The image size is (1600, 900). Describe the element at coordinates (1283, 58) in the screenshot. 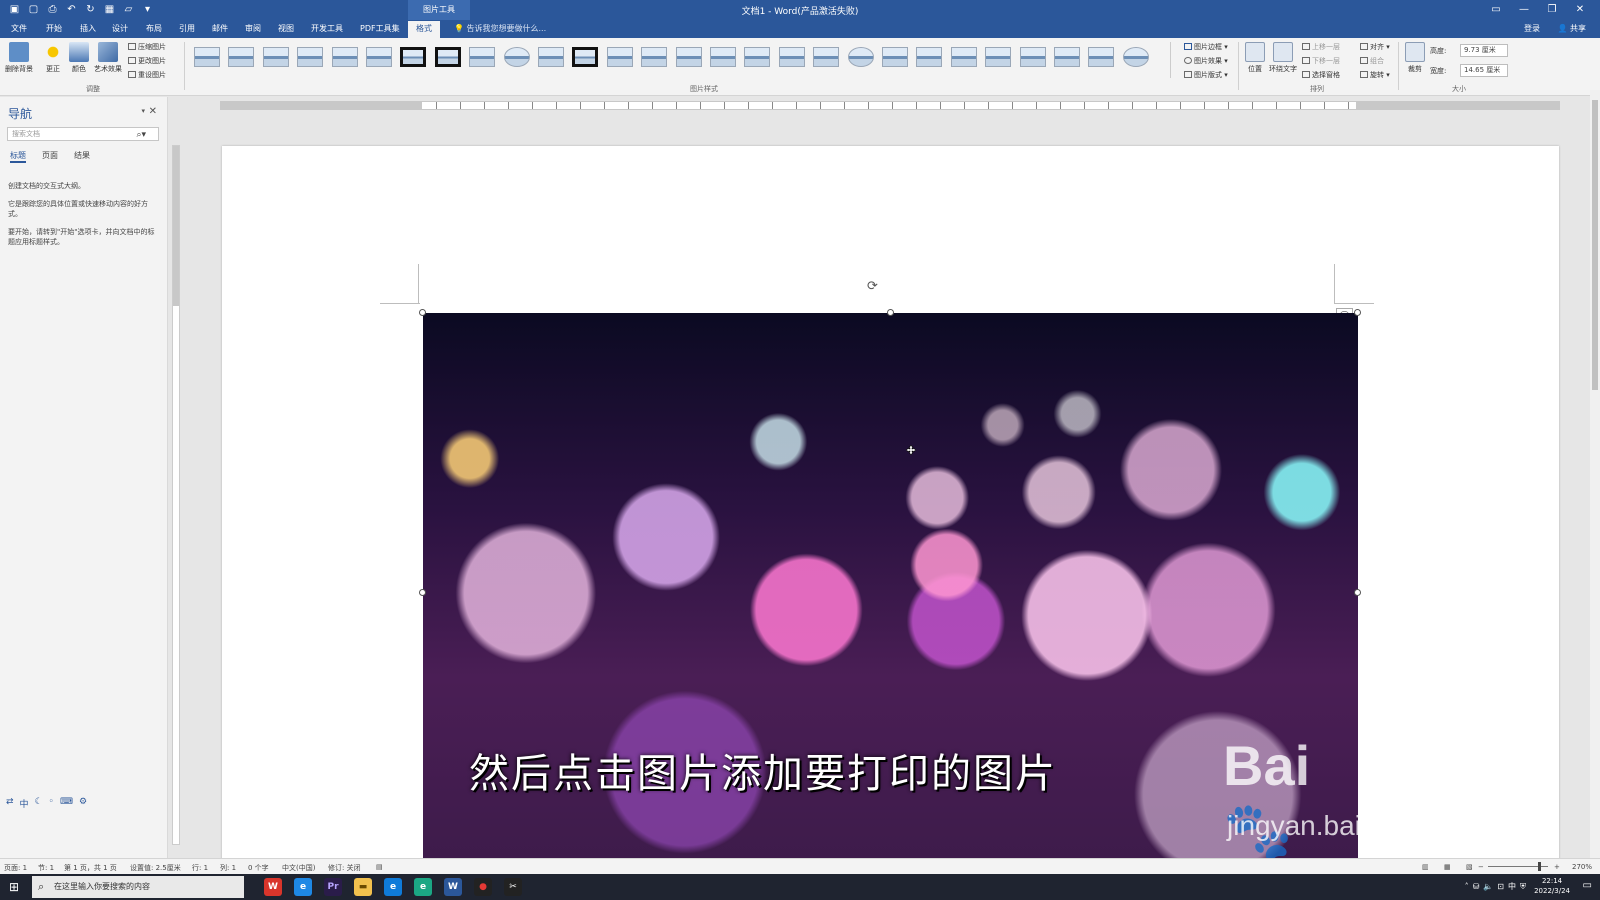

I see `wrap-text-button: 环绕文字` at that location.